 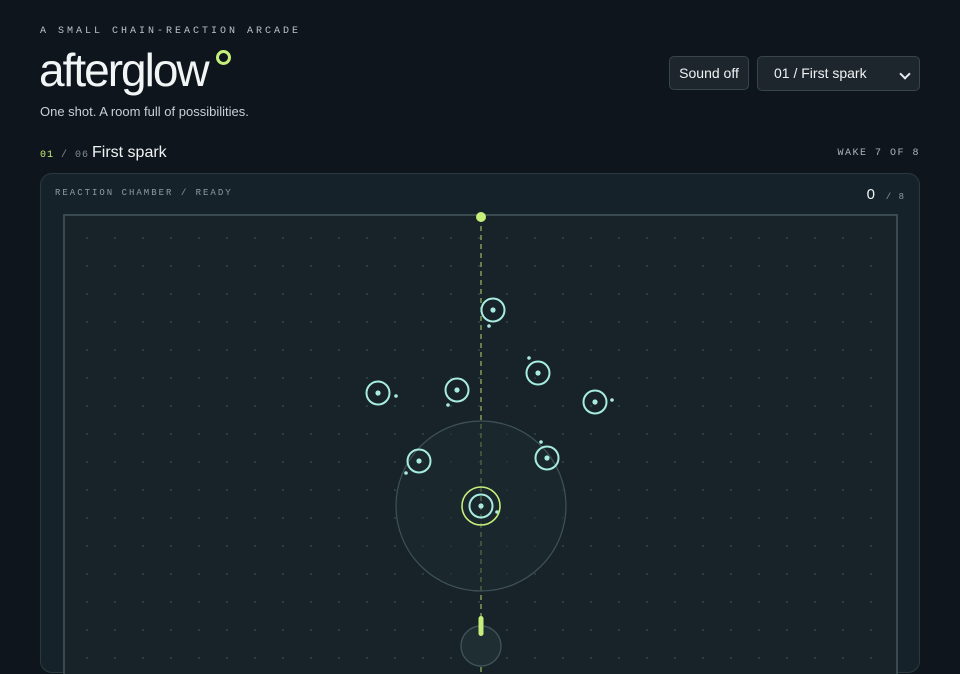 I want to click on level-index: 01, so click(x=47, y=155).